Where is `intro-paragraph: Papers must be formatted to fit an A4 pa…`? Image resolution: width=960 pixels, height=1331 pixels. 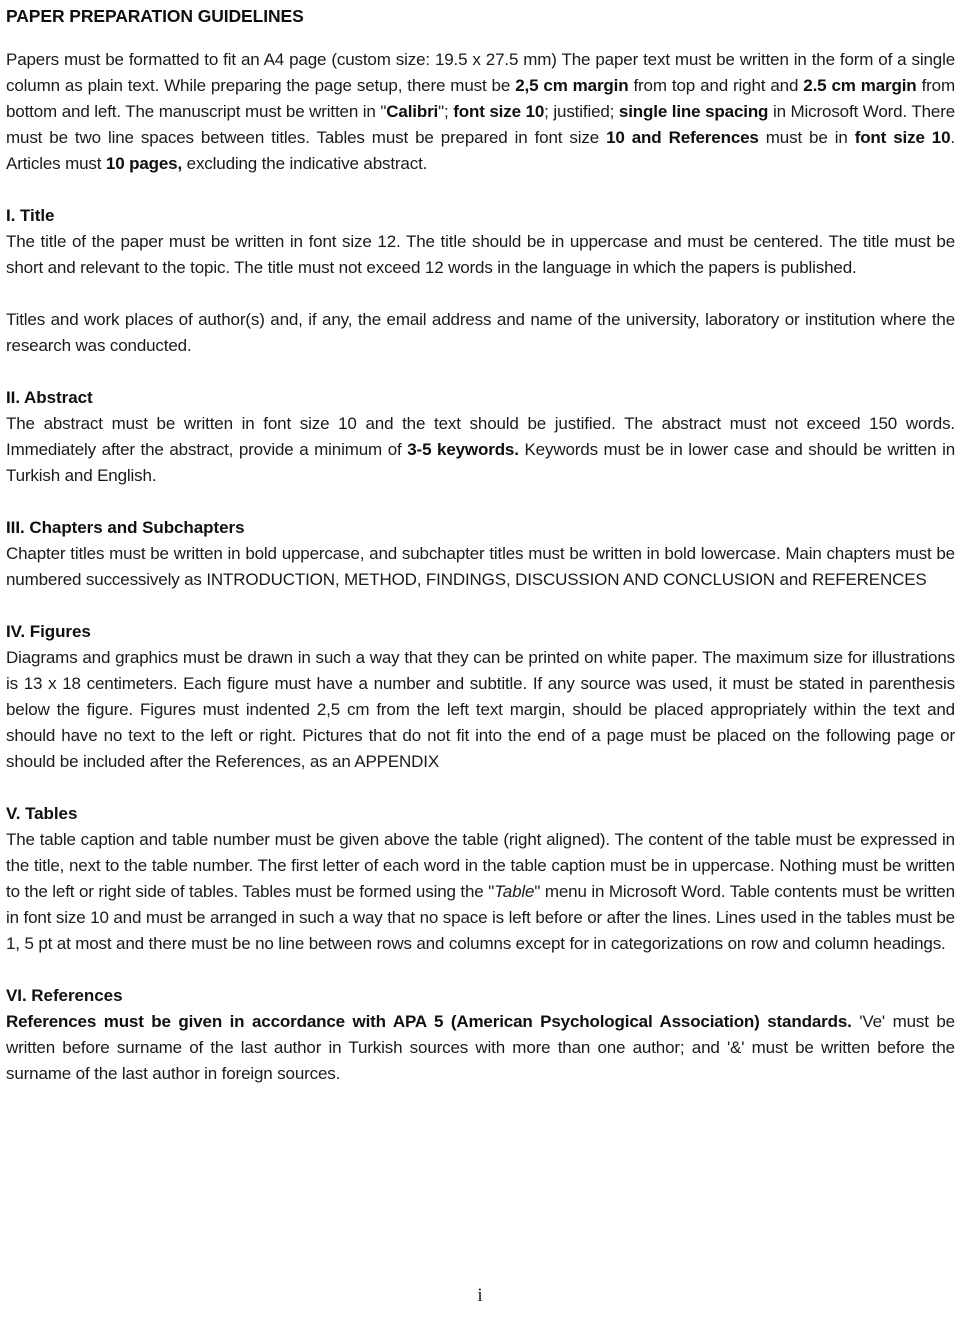 intro-paragraph: Papers must be formatted to fit an A4 pa… is located at coordinates (480, 112).